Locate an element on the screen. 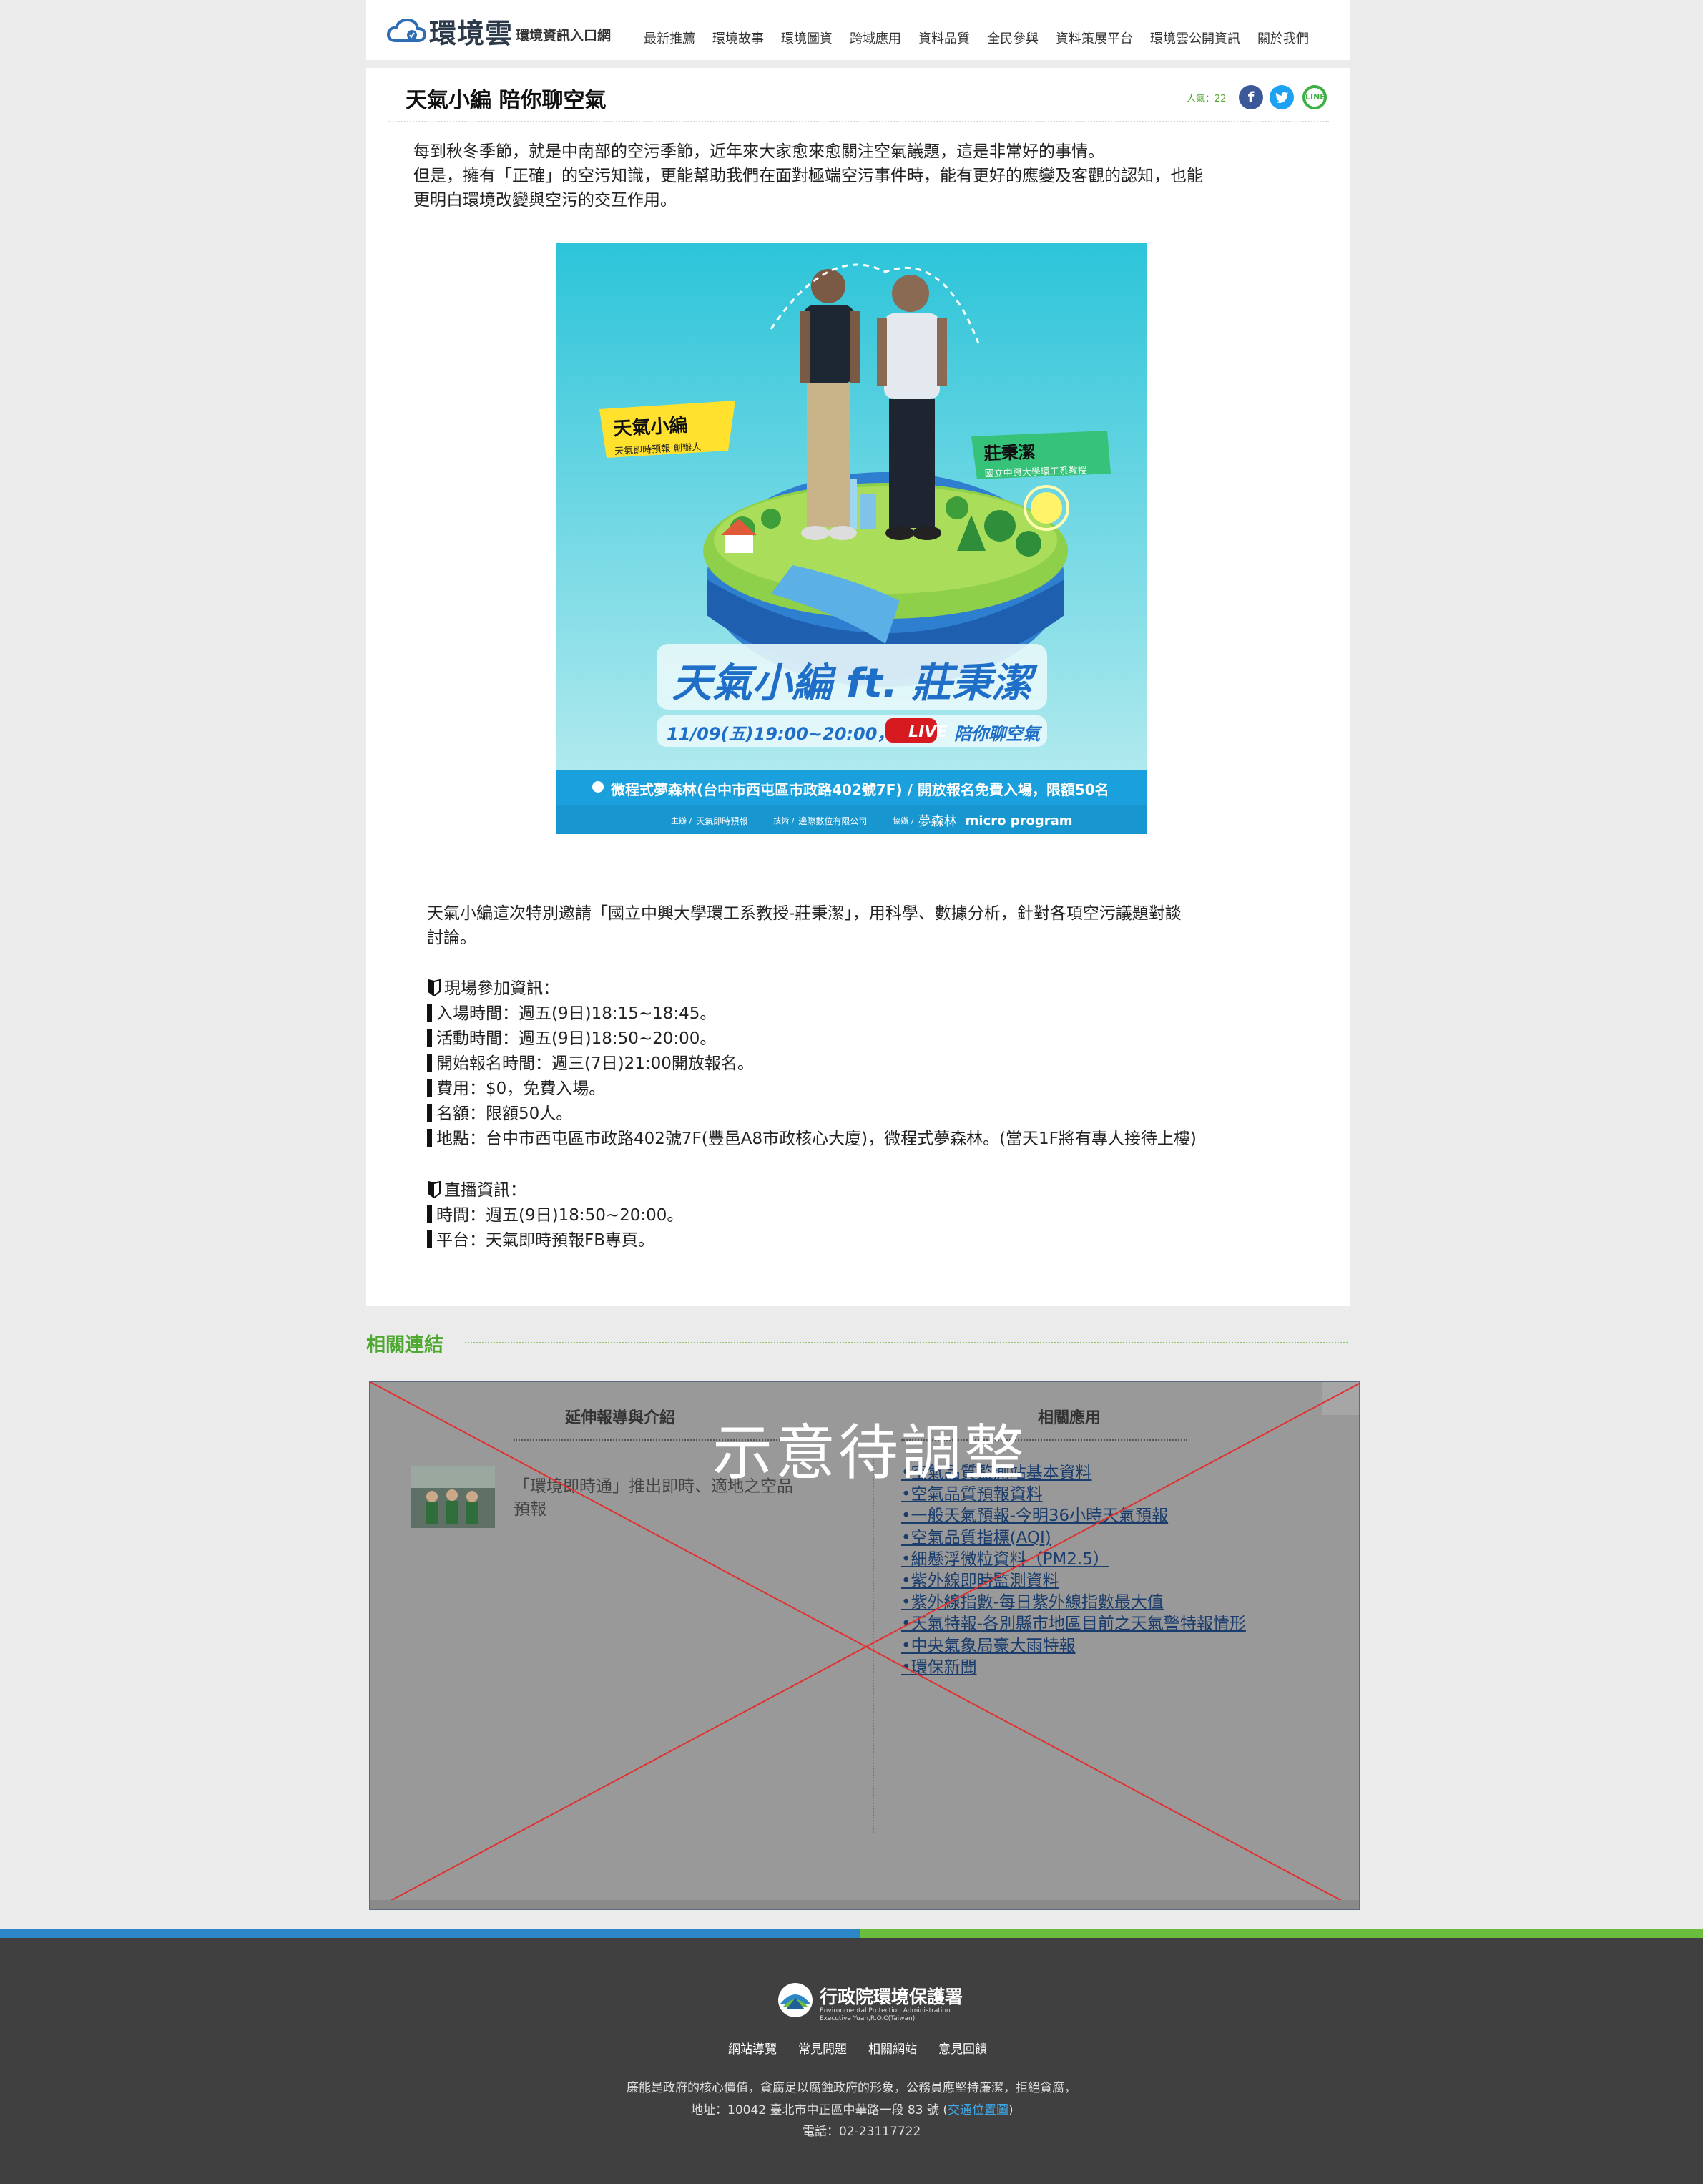 The image size is (1703, 2184). footer-link-feedback: 意見回饋 is located at coordinates (963, 2048).